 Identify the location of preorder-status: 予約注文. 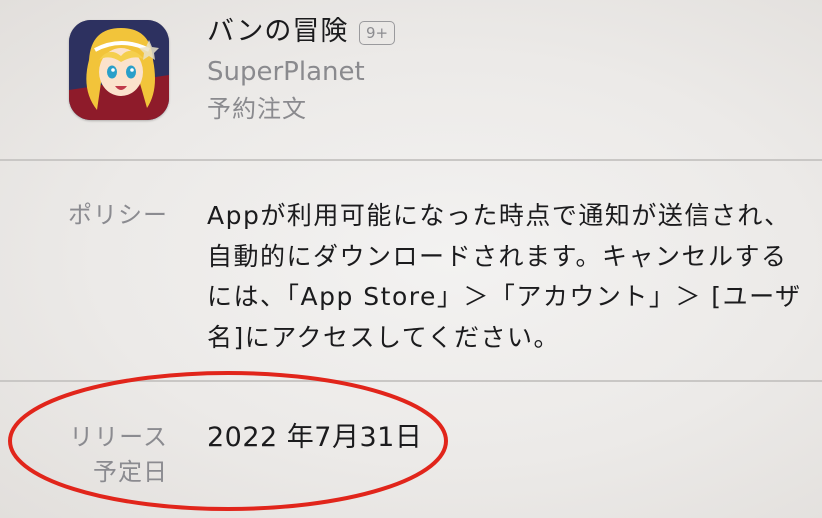
(257, 109).